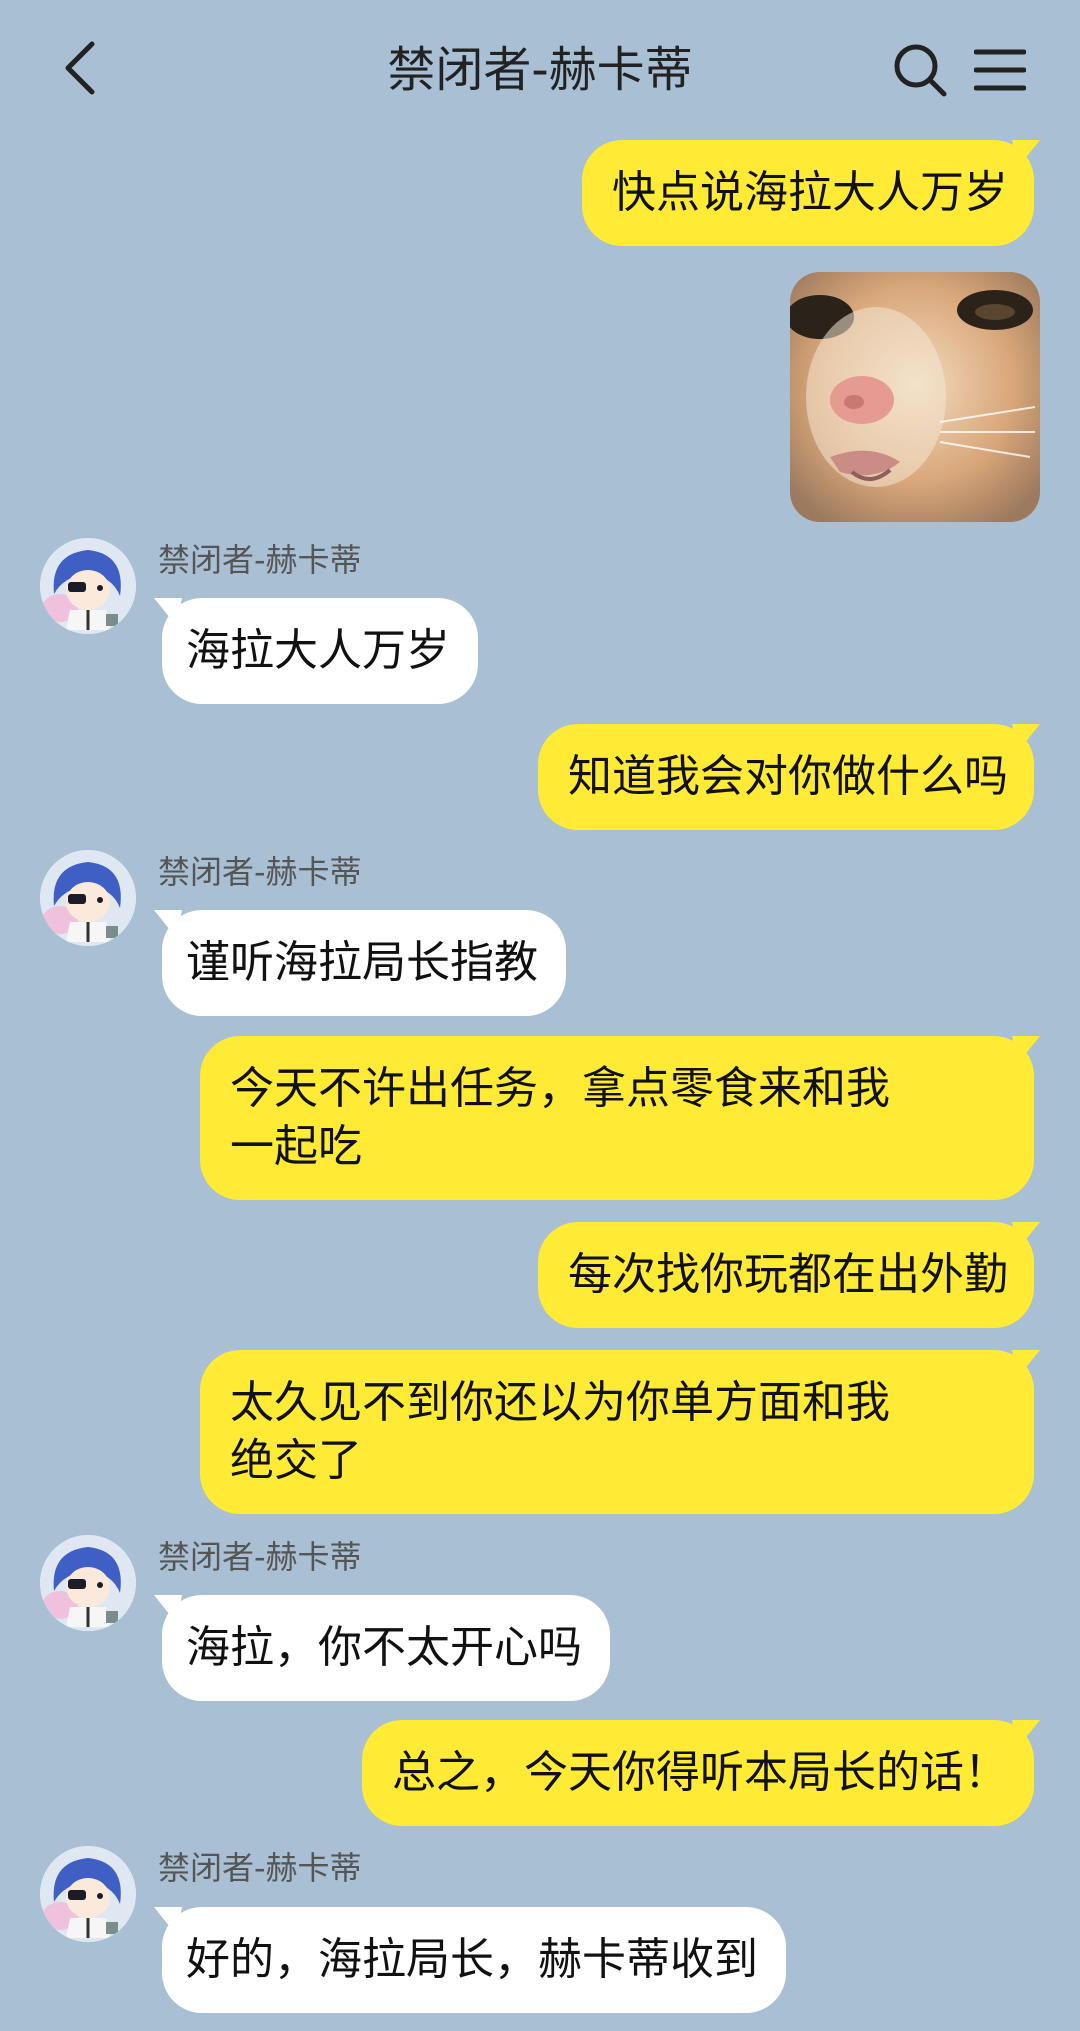 Image resolution: width=1080 pixels, height=2031 pixels. What do you see at coordinates (560, 1402) in the screenshot?
I see `message-text-line: 太久见不到你还以为你单方面和我` at bounding box center [560, 1402].